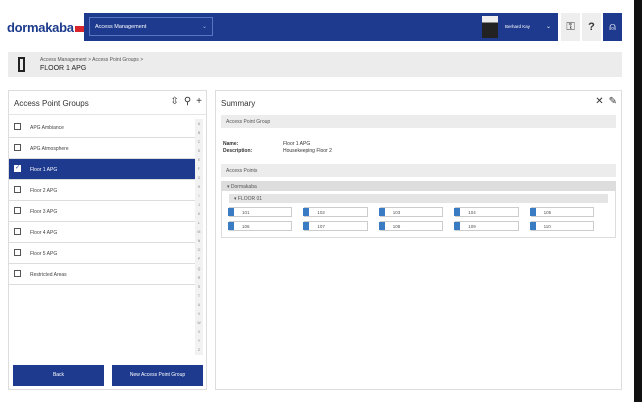 Image resolution: width=642 pixels, height=402 pixels. Describe the element at coordinates (490, 27) in the screenshot. I see `avatar` at that location.